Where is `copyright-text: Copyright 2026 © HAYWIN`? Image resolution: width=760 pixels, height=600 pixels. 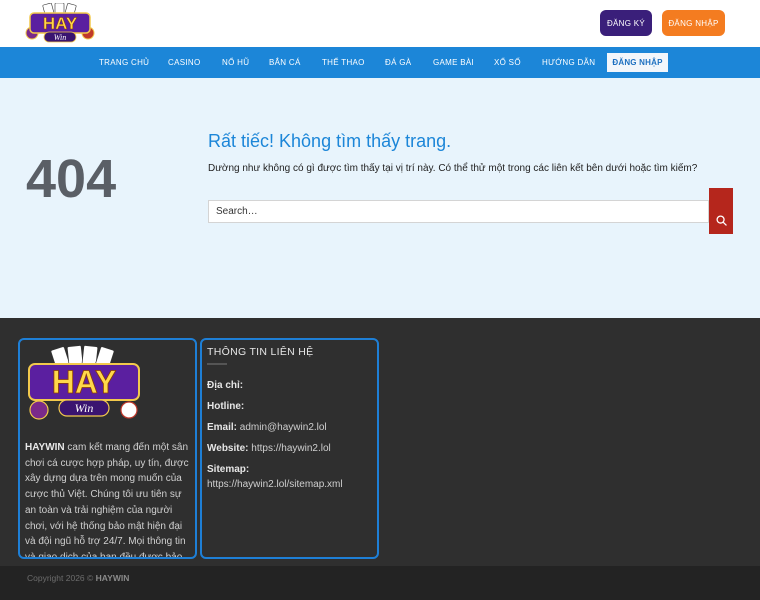
copyright-text: Copyright 2026 © HAYWIN is located at coordinates (78, 578).